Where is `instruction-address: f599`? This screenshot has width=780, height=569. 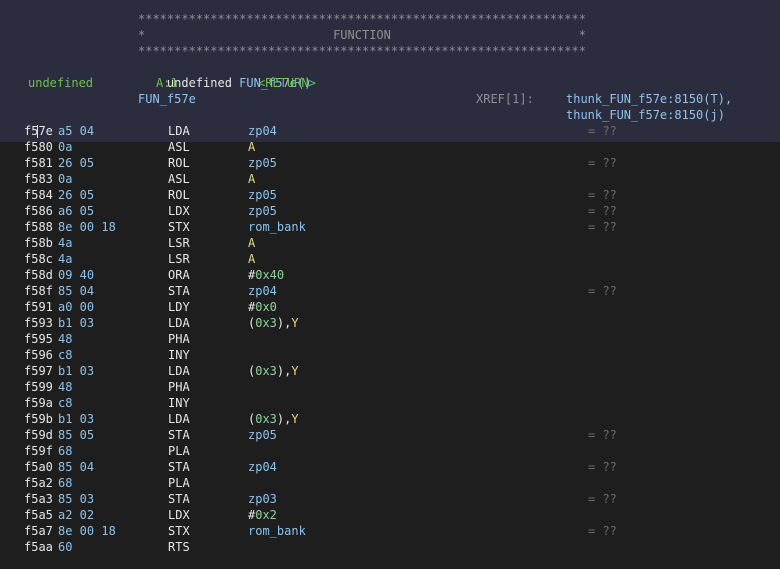
instruction-address: f599 is located at coordinates (38, 387).